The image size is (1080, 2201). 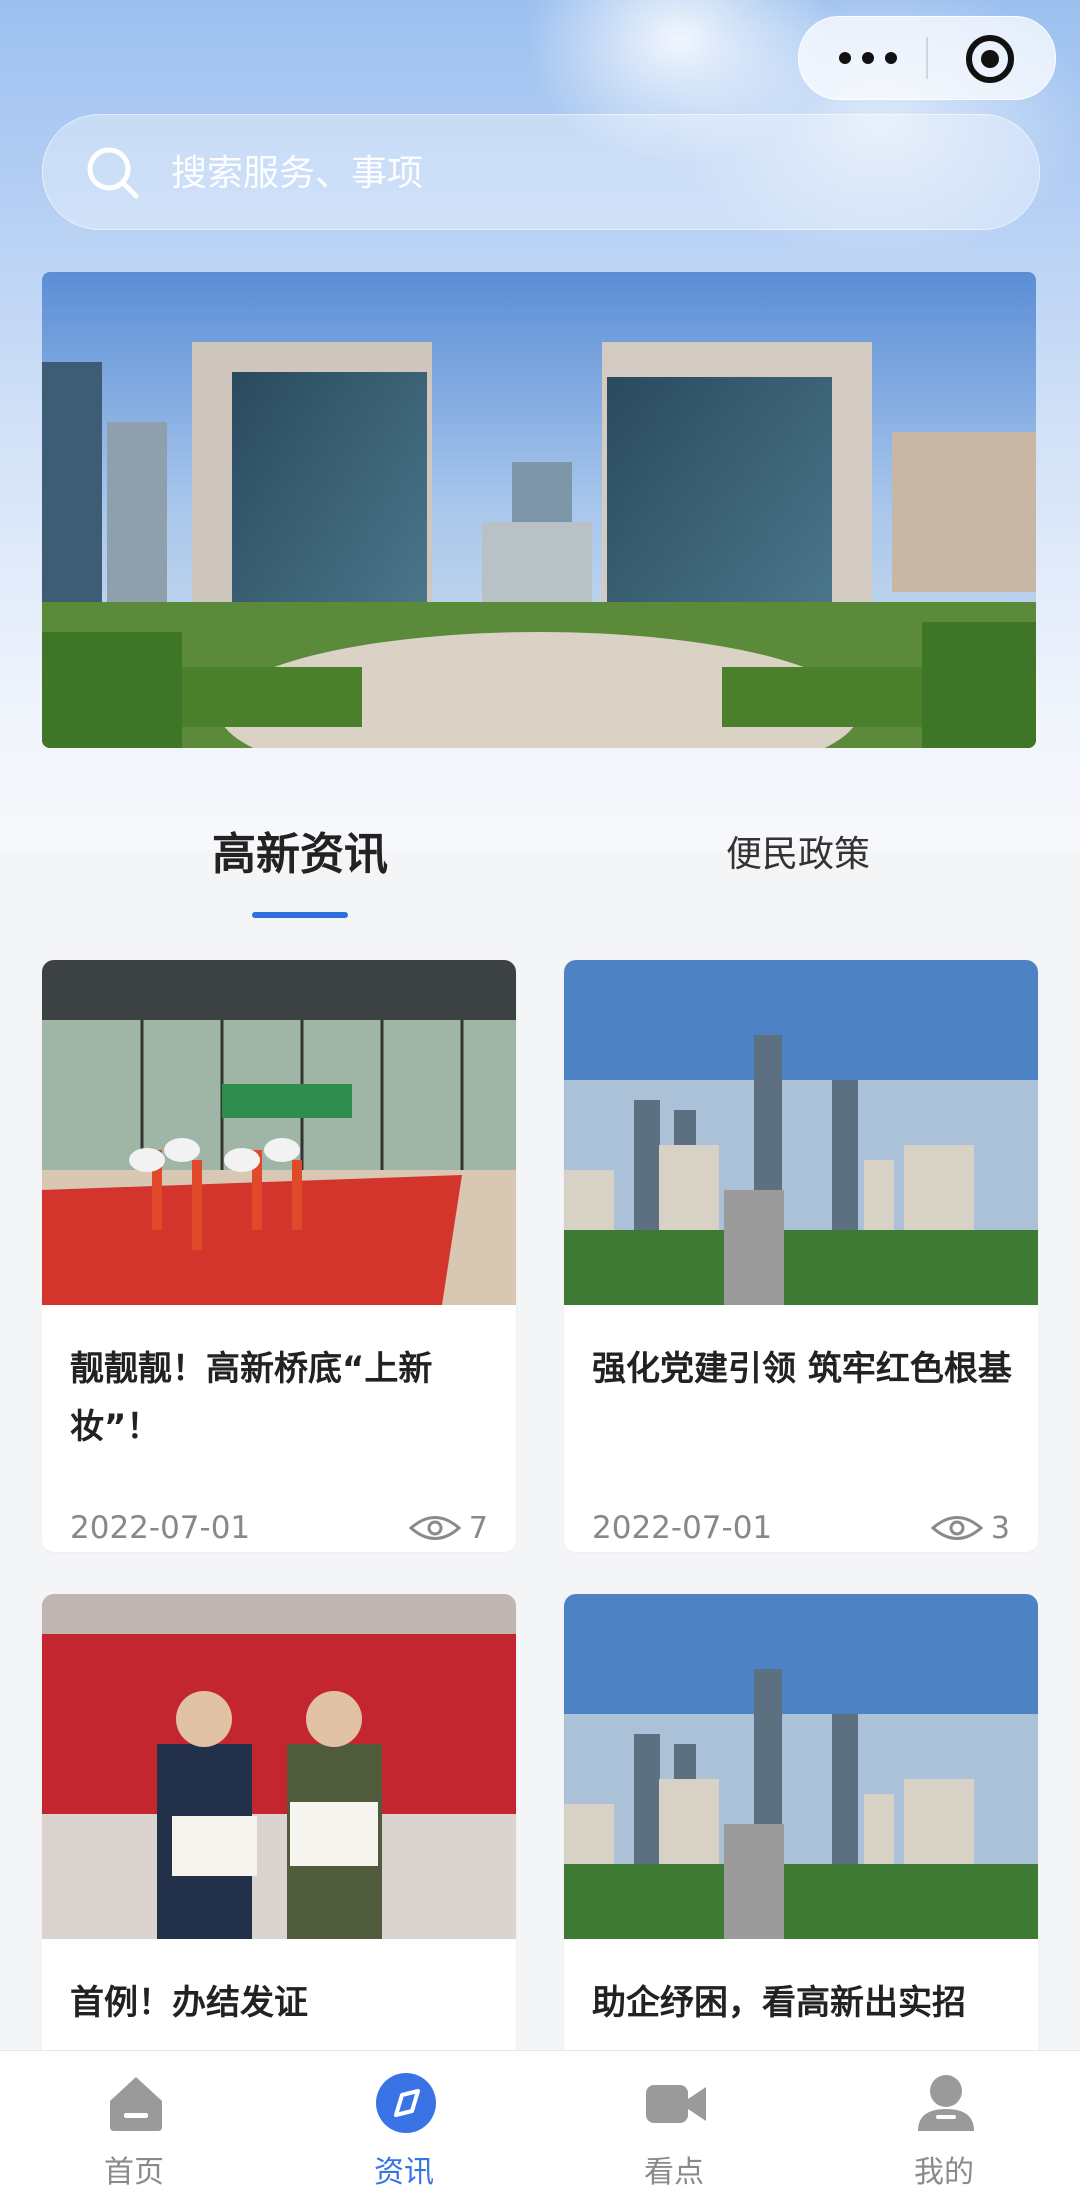 I want to click on nav-label: 首页, so click(x=134, y=2172).